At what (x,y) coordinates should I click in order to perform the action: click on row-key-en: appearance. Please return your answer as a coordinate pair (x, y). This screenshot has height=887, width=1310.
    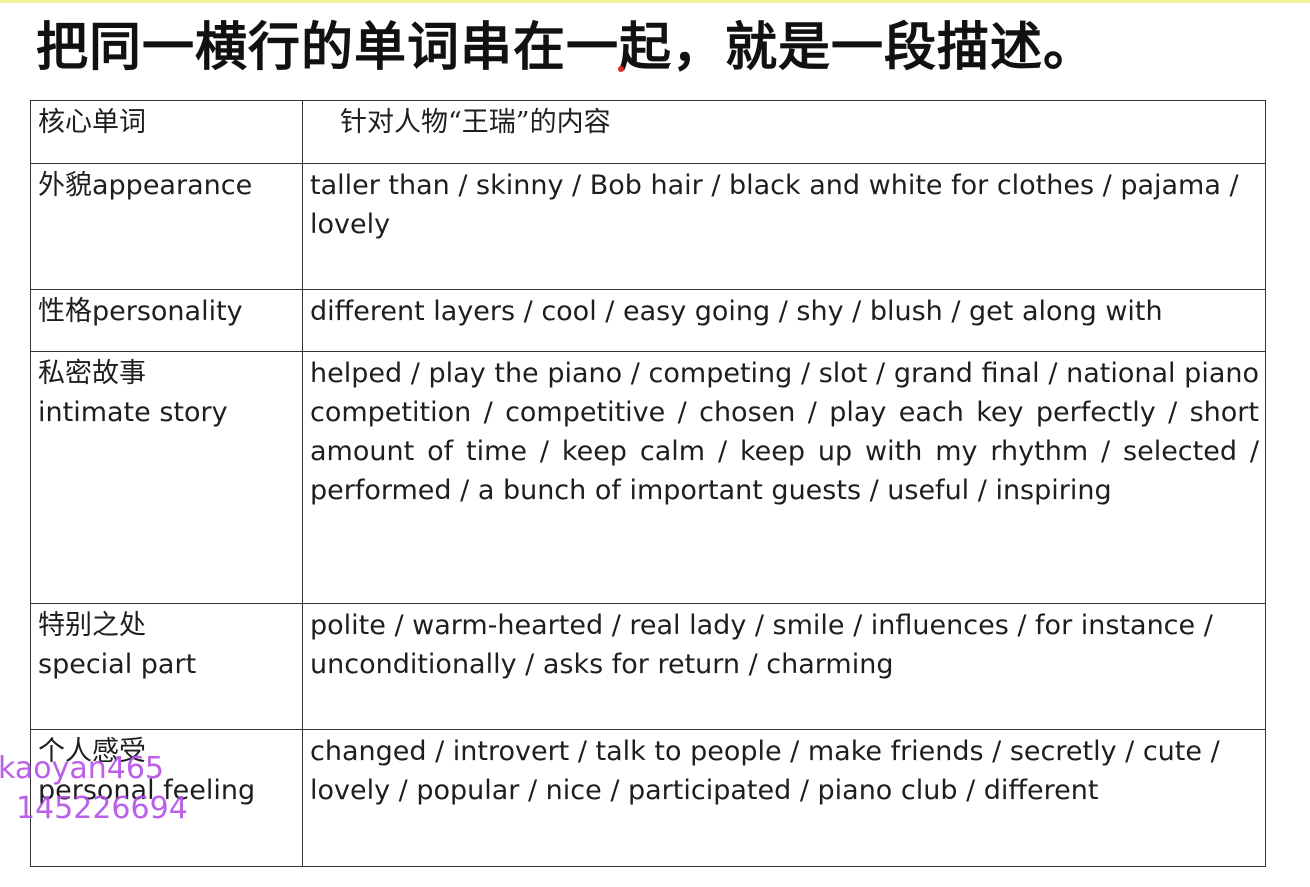
    Looking at the image, I should click on (172, 185).